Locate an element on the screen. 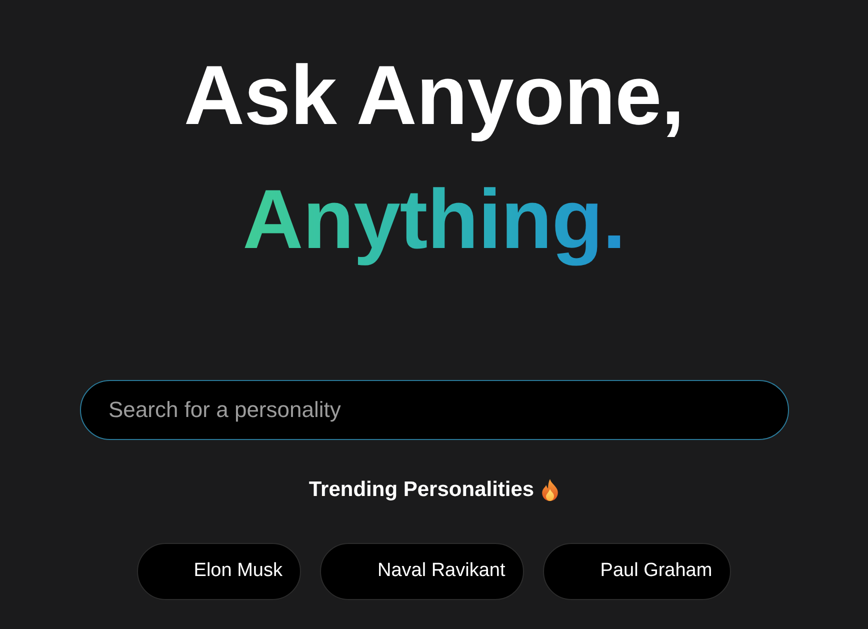 The image size is (868, 629). personality-chip: Naval Ravikant is located at coordinates (422, 571).